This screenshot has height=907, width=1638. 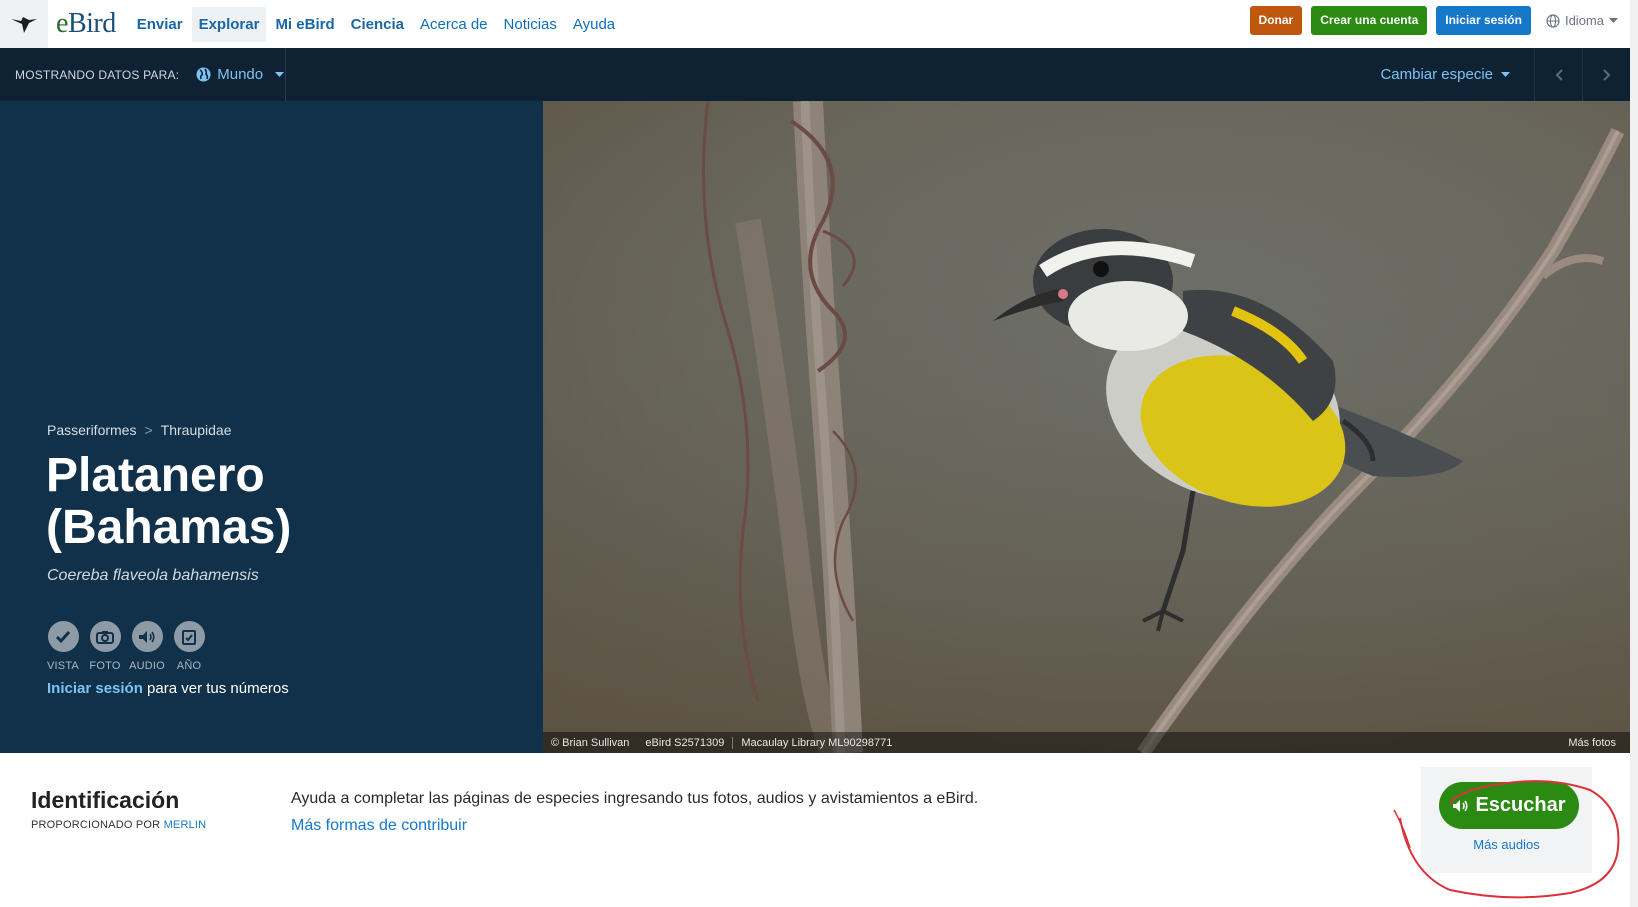 I want to click on calendar-check-icon, so click(x=189, y=636).